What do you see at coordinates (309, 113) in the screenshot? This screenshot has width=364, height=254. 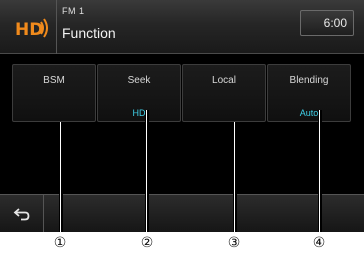 I see `blending-value: Auto` at bounding box center [309, 113].